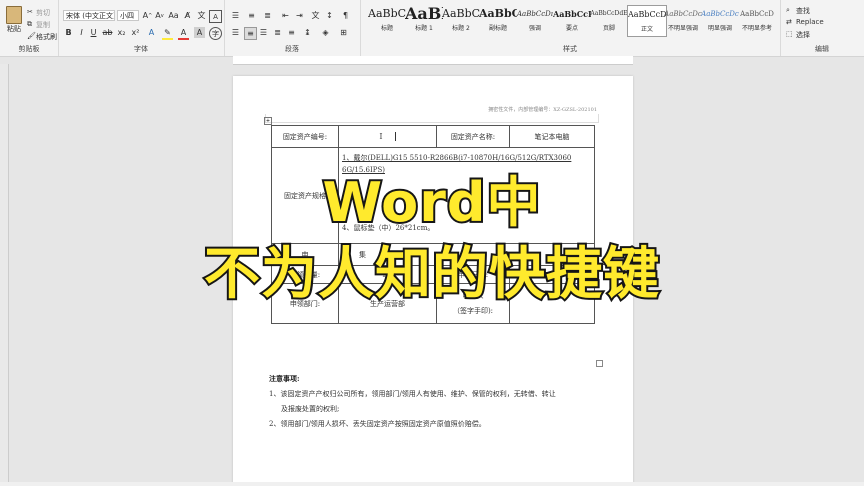 The image size is (864, 486). Describe the element at coordinates (235, 32) in the screenshot. I see `align-left-icon: ☰` at that location.